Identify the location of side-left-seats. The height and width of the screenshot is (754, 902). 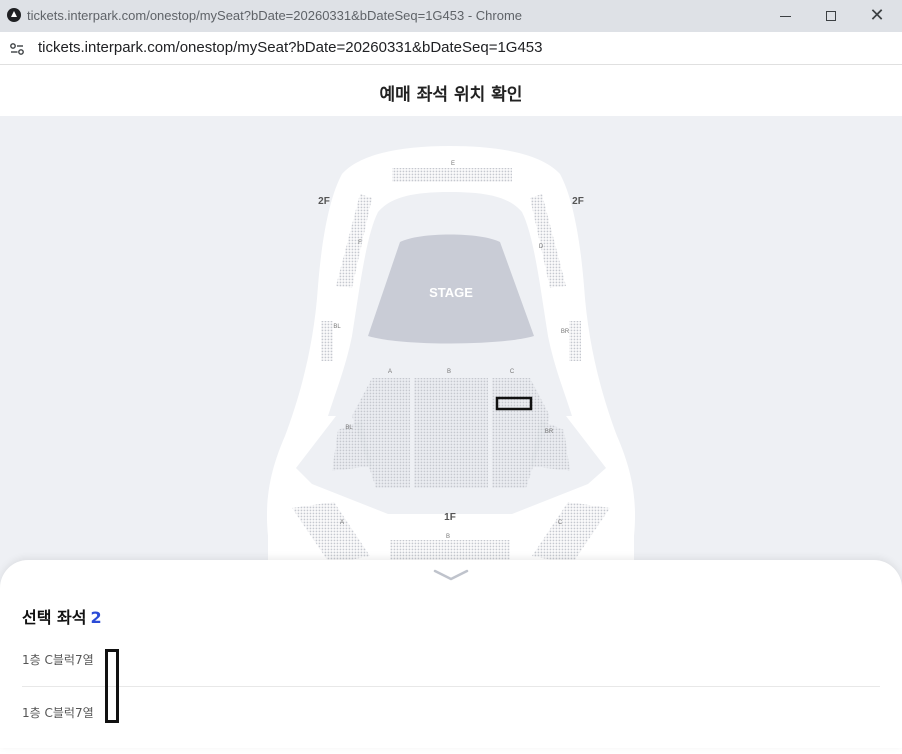
(327, 341).